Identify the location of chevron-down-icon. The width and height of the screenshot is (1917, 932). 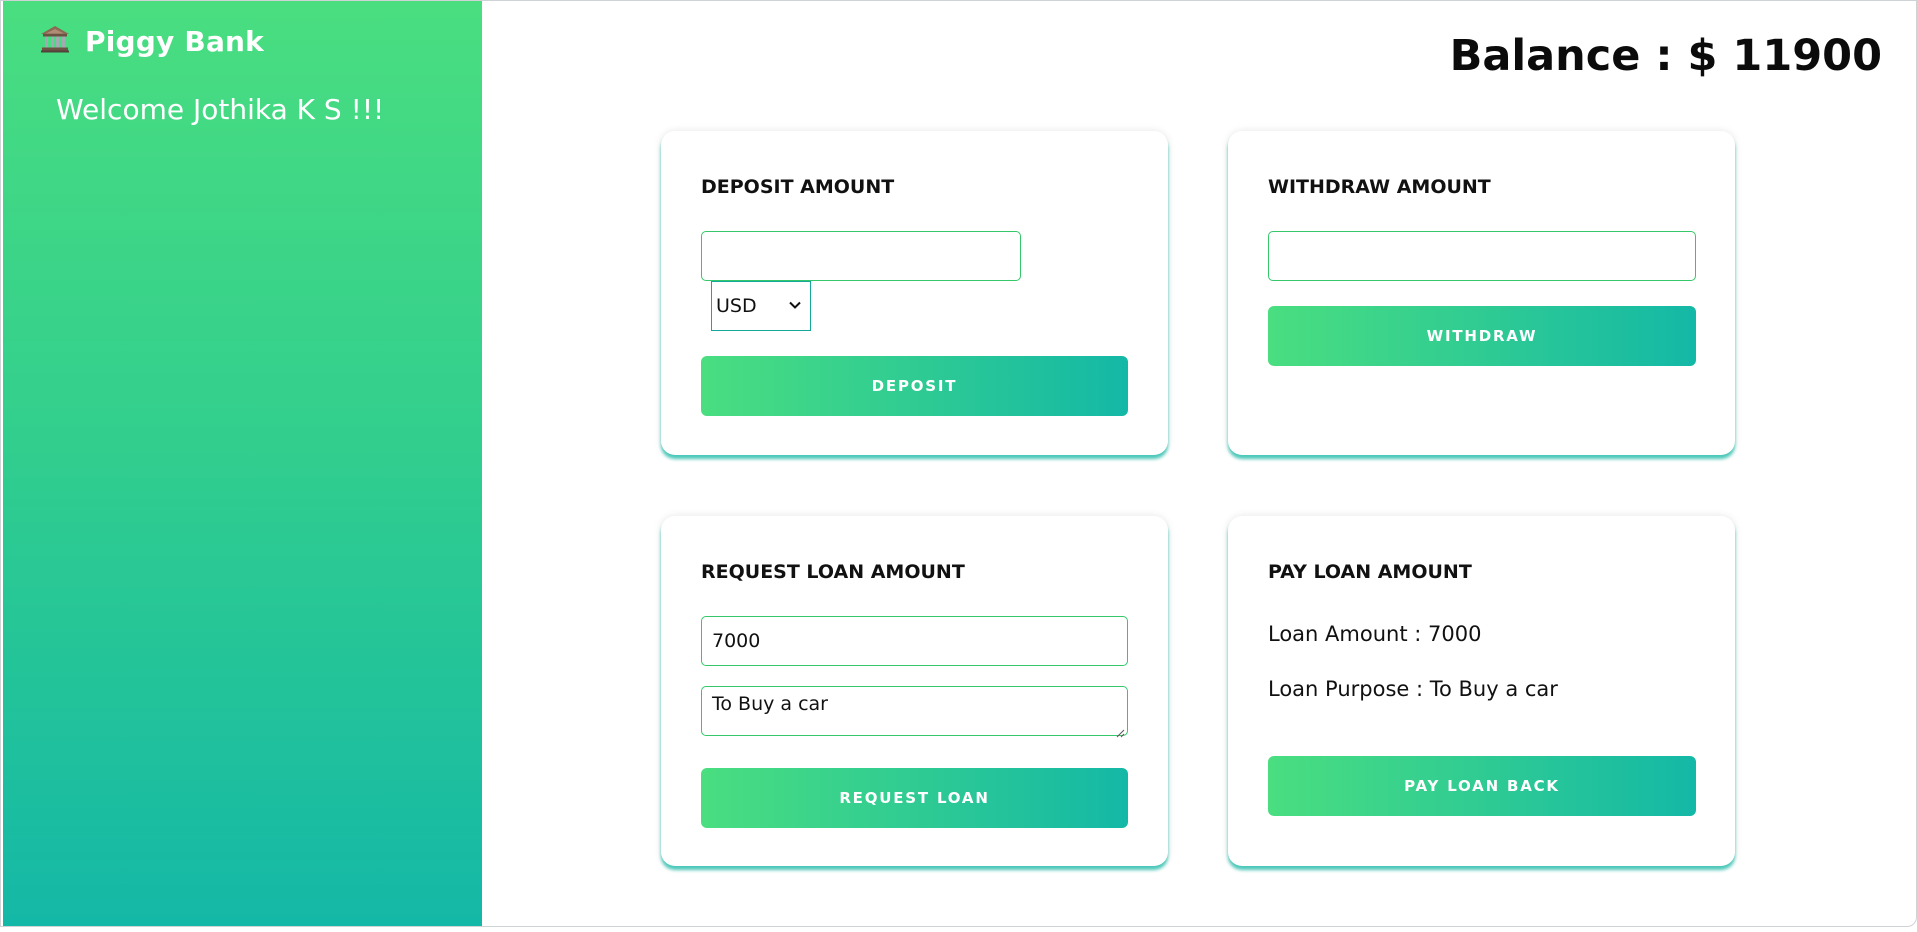
(799, 306).